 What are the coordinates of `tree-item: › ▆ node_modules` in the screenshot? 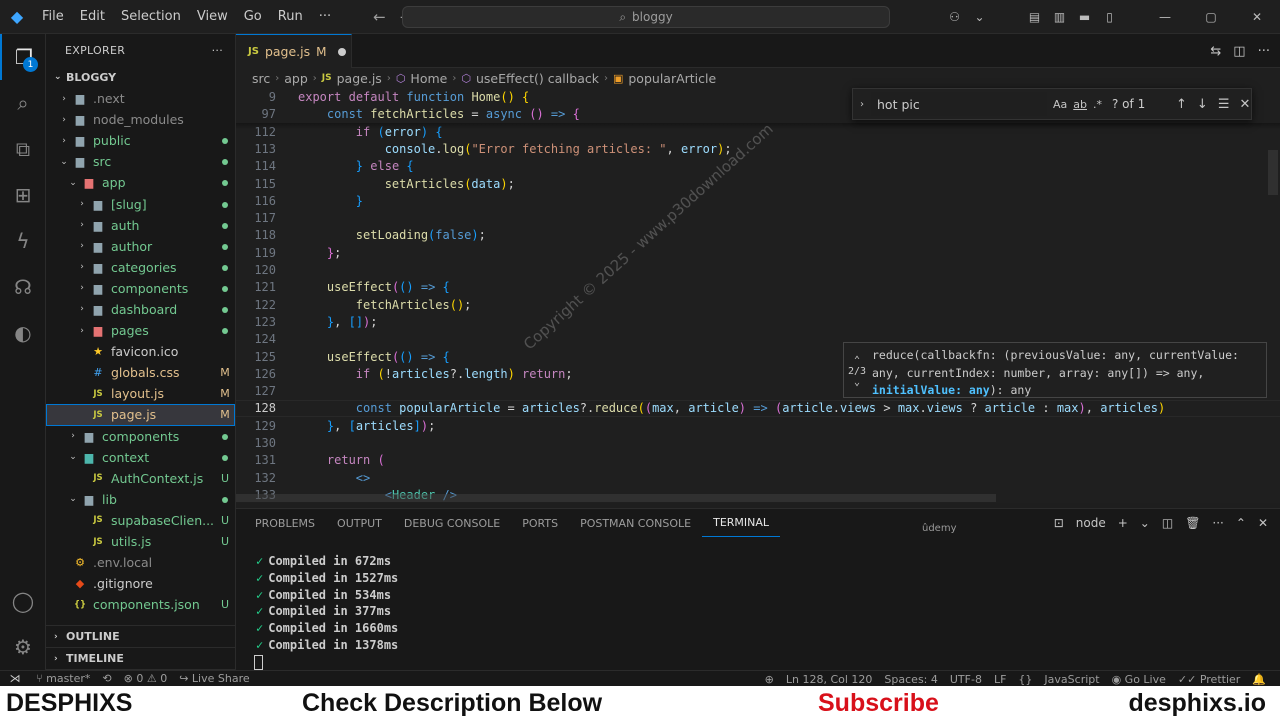 It's located at (140, 119).